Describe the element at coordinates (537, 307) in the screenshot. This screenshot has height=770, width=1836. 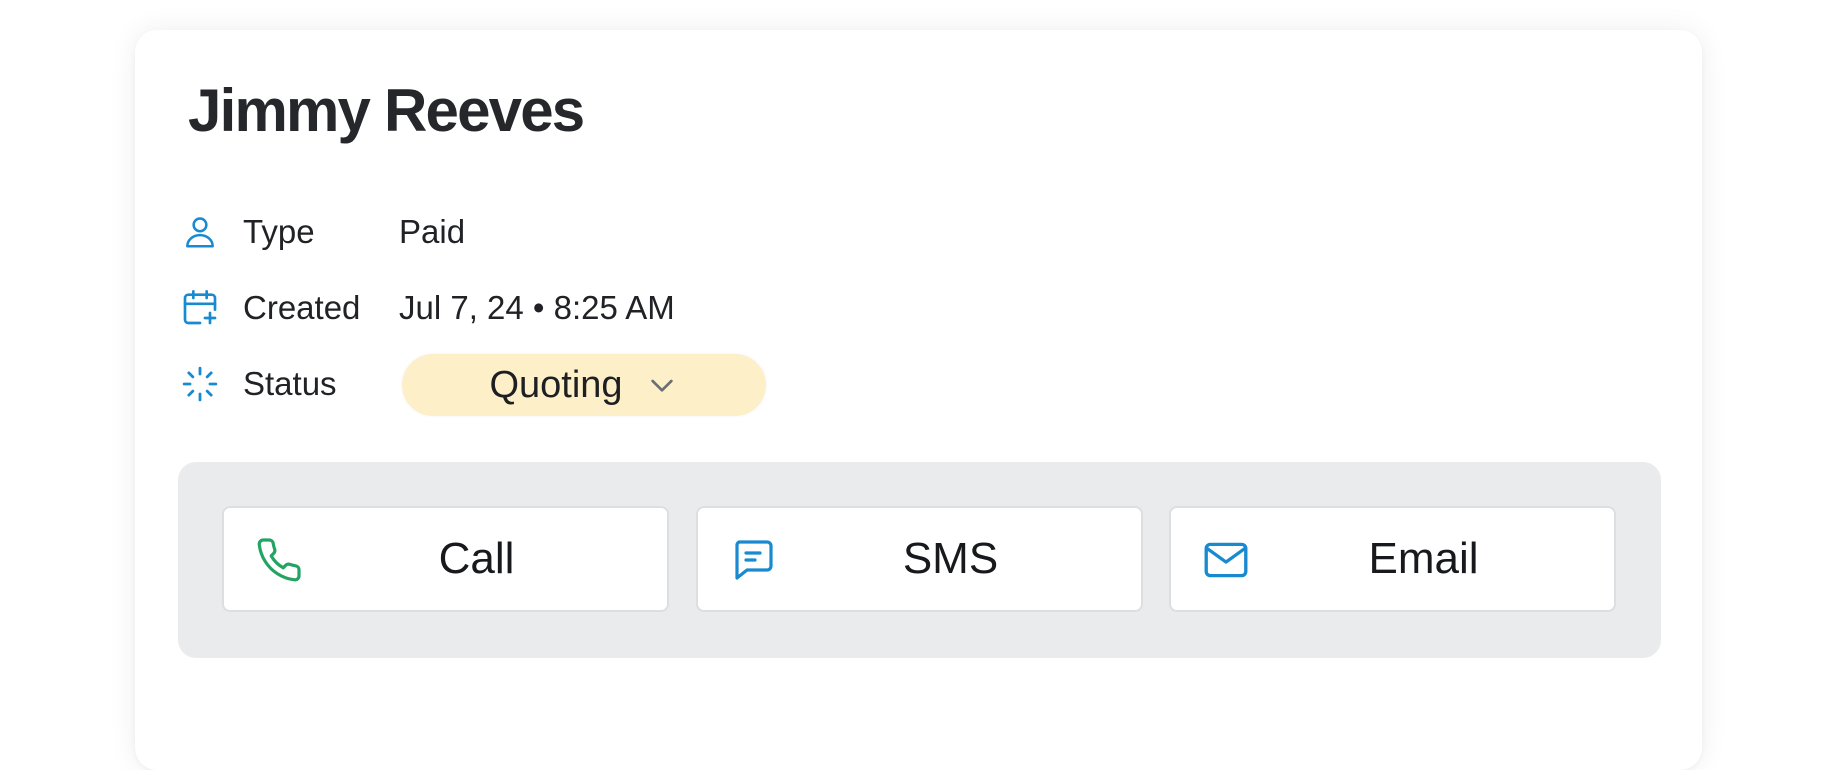
I see `created-value: Jul 7, 24 • 8:25 AM` at that location.